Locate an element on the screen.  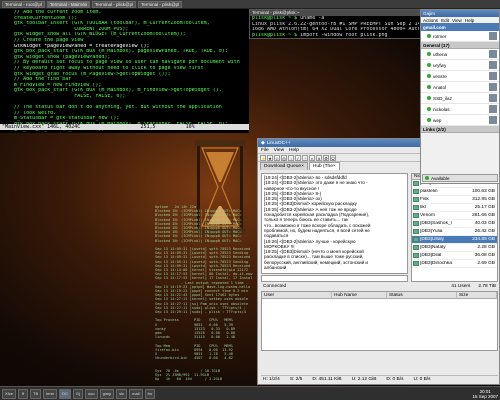
contact-row: nickolas is located at coordinates (460, 109).